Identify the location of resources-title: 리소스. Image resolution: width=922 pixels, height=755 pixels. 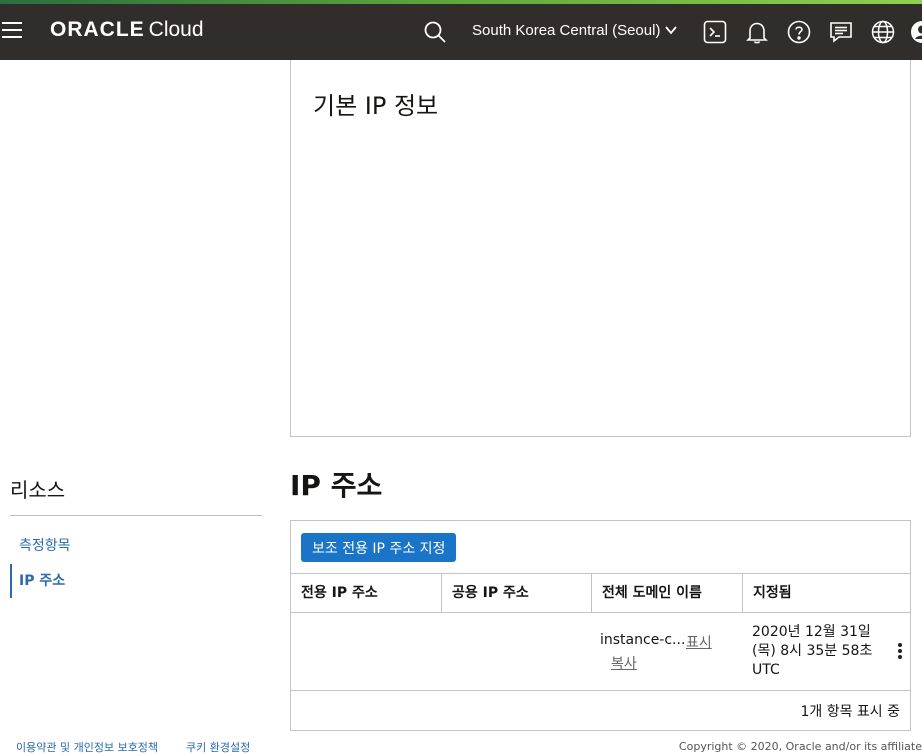
(38, 490).